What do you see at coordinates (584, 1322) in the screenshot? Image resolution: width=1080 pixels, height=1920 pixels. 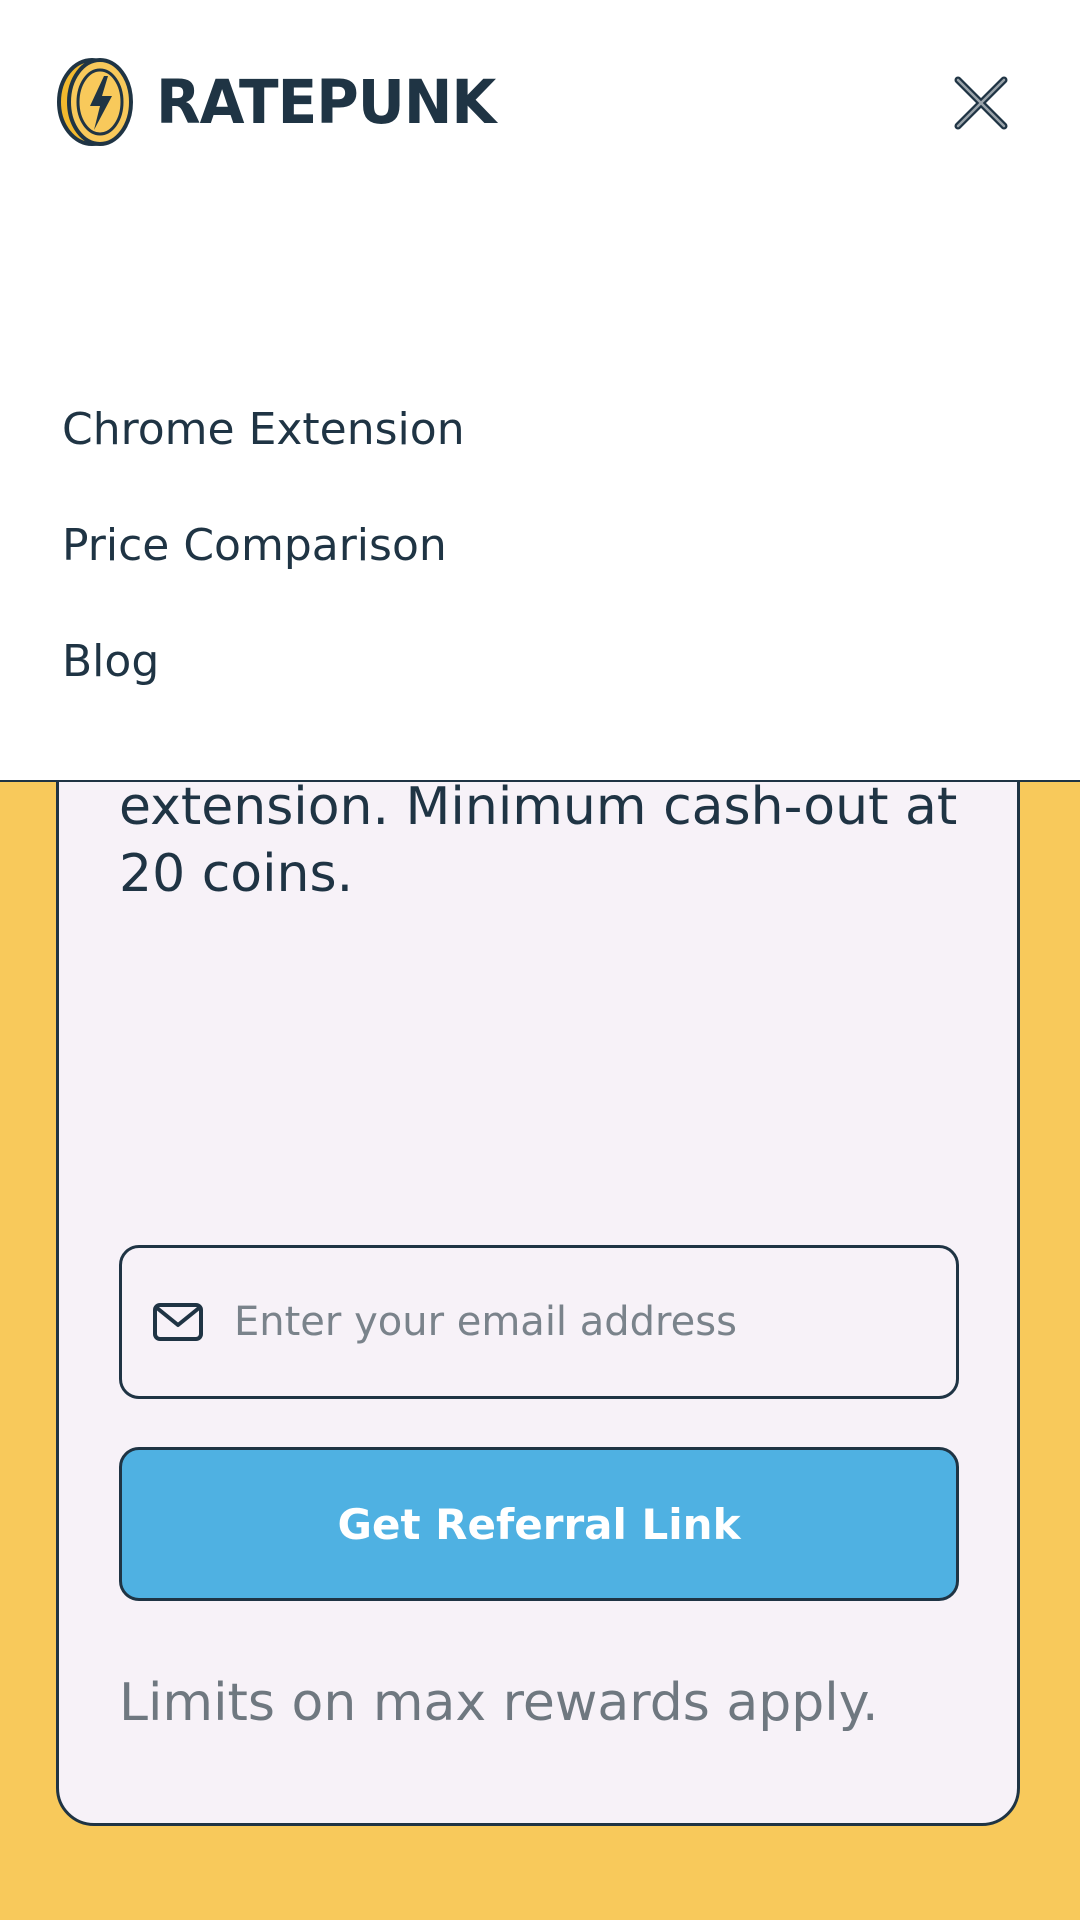 I see `email-input` at bounding box center [584, 1322].